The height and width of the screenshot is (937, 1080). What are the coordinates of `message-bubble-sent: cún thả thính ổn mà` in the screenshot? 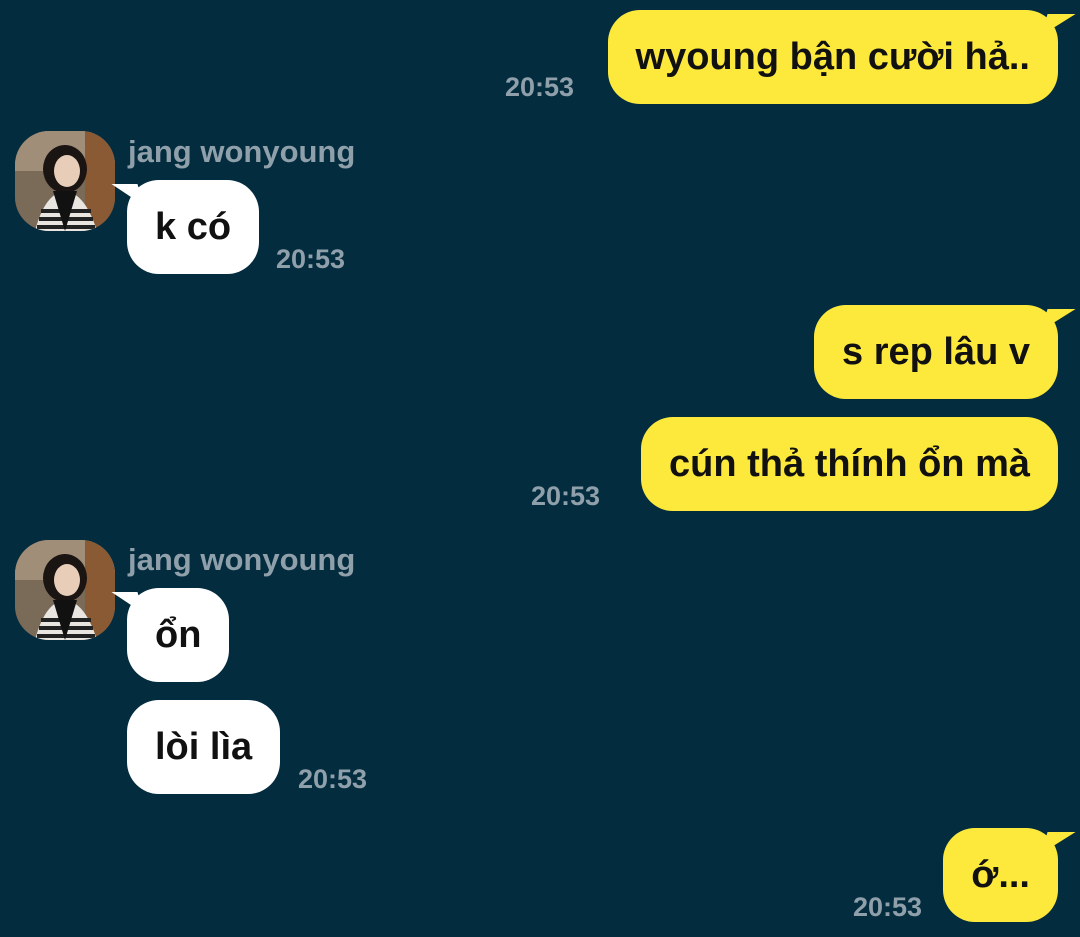 It's located at (849, 464).